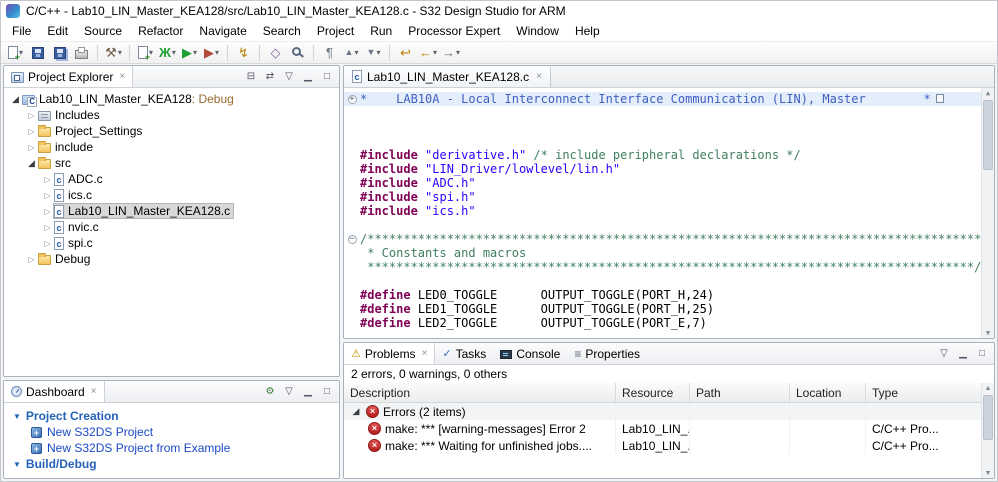 The height and width of the screenshot is (482, 998). What do you see at coordinates (167, 53) in the screenshot?
I see `debug-button: Ж ▾` at bounding box center [167, 53].